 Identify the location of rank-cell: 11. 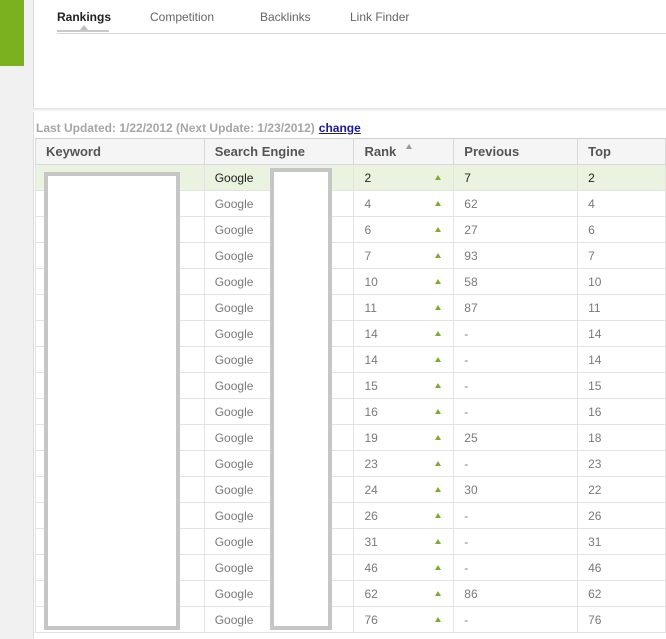
(404, 307).